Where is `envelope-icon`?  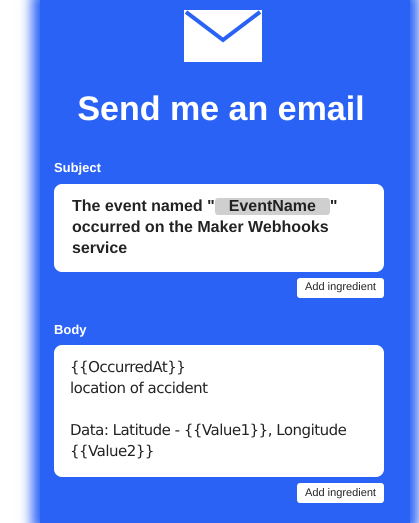 envelope-icon is located at coordinates (223, 36).